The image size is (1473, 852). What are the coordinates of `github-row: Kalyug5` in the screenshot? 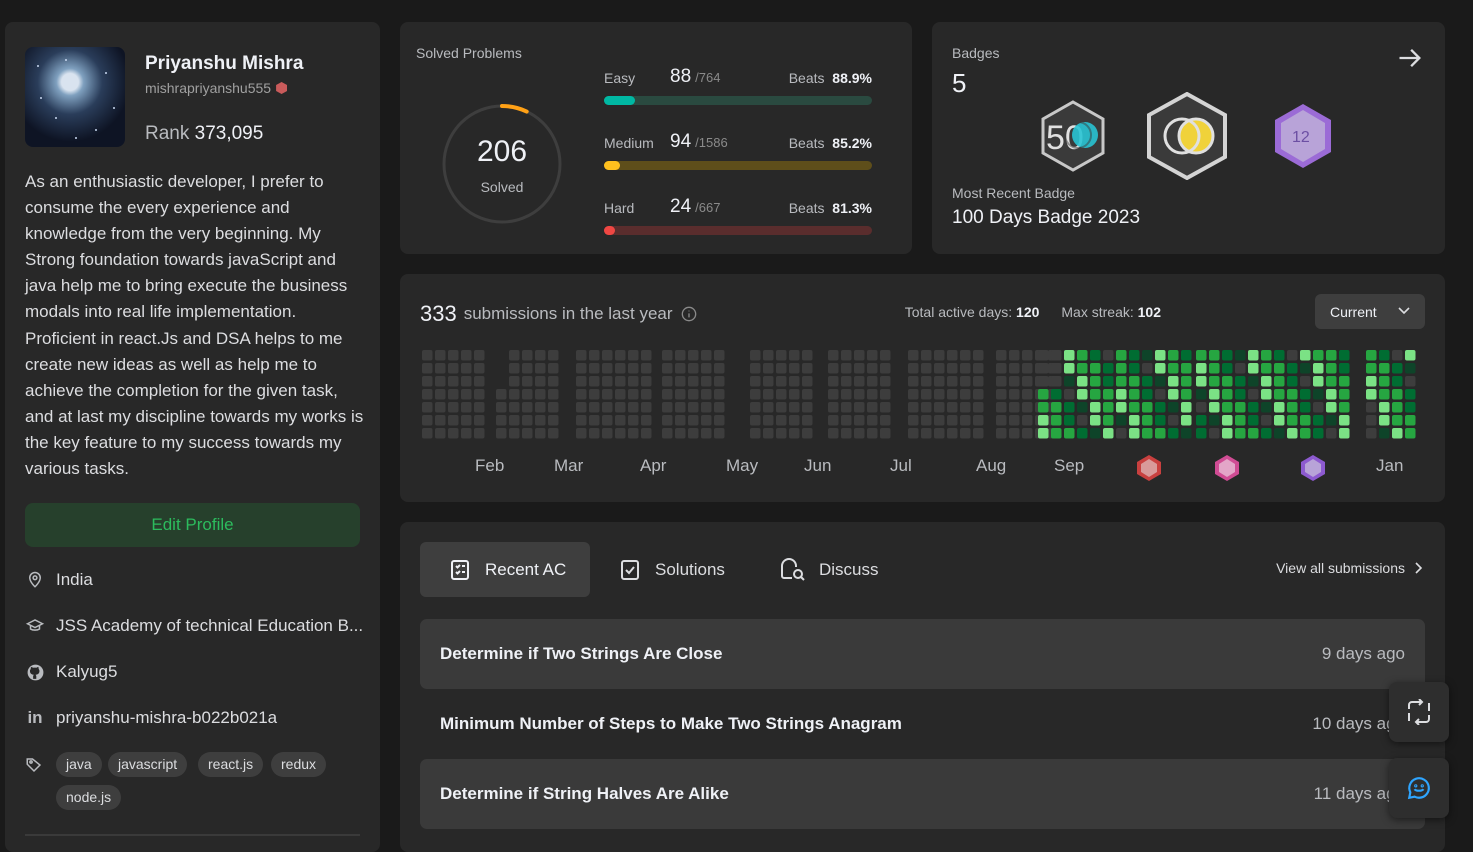 It's located at (71, 672).